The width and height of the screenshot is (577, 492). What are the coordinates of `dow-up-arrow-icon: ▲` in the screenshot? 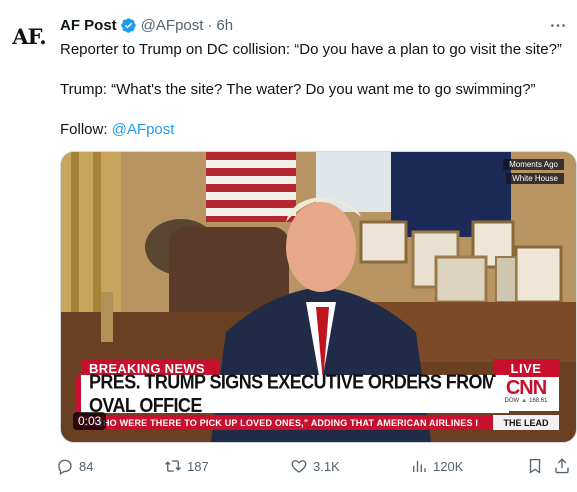 It's located at (524, 401).